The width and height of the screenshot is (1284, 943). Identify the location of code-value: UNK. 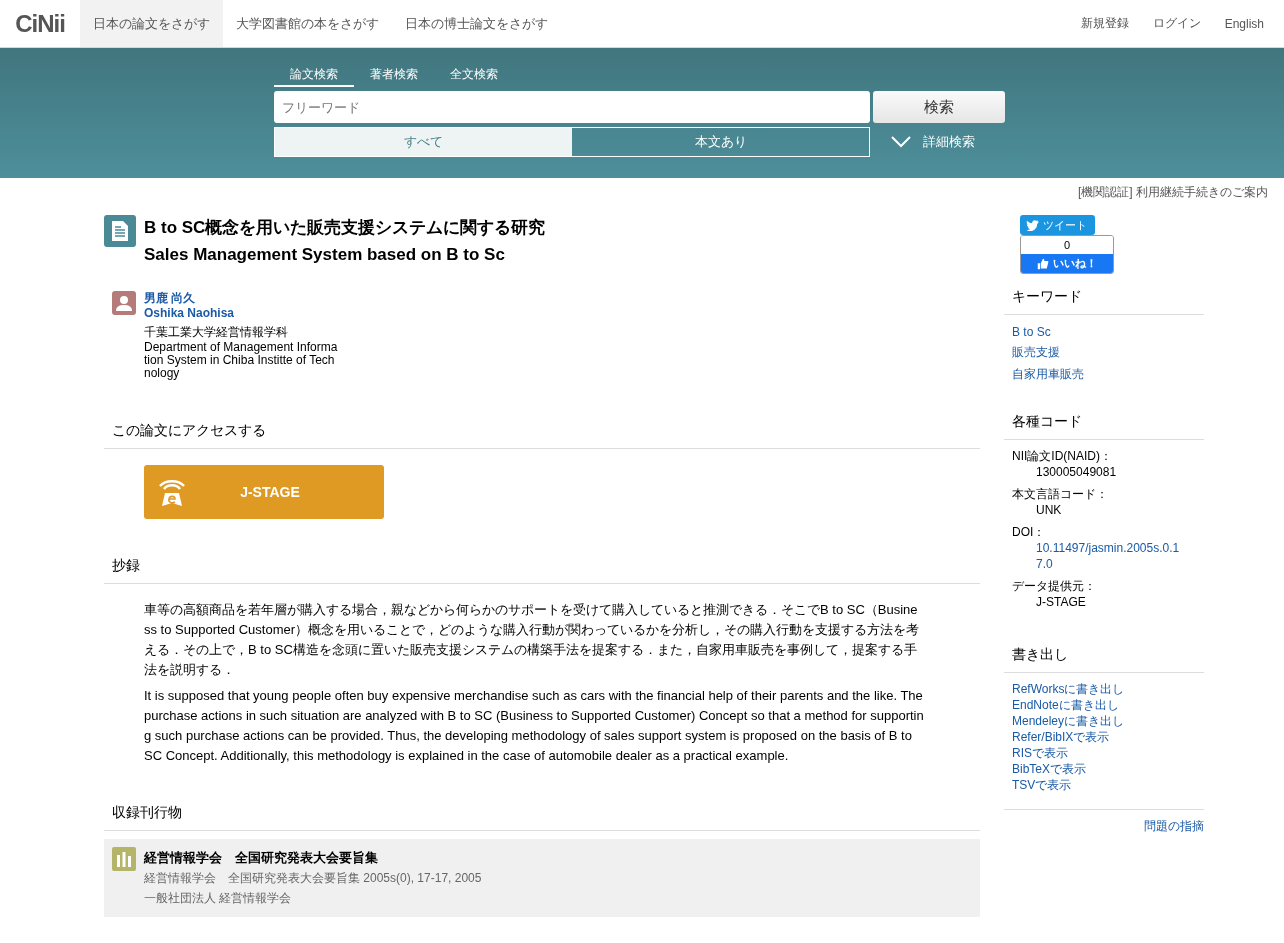
(1049, 510).